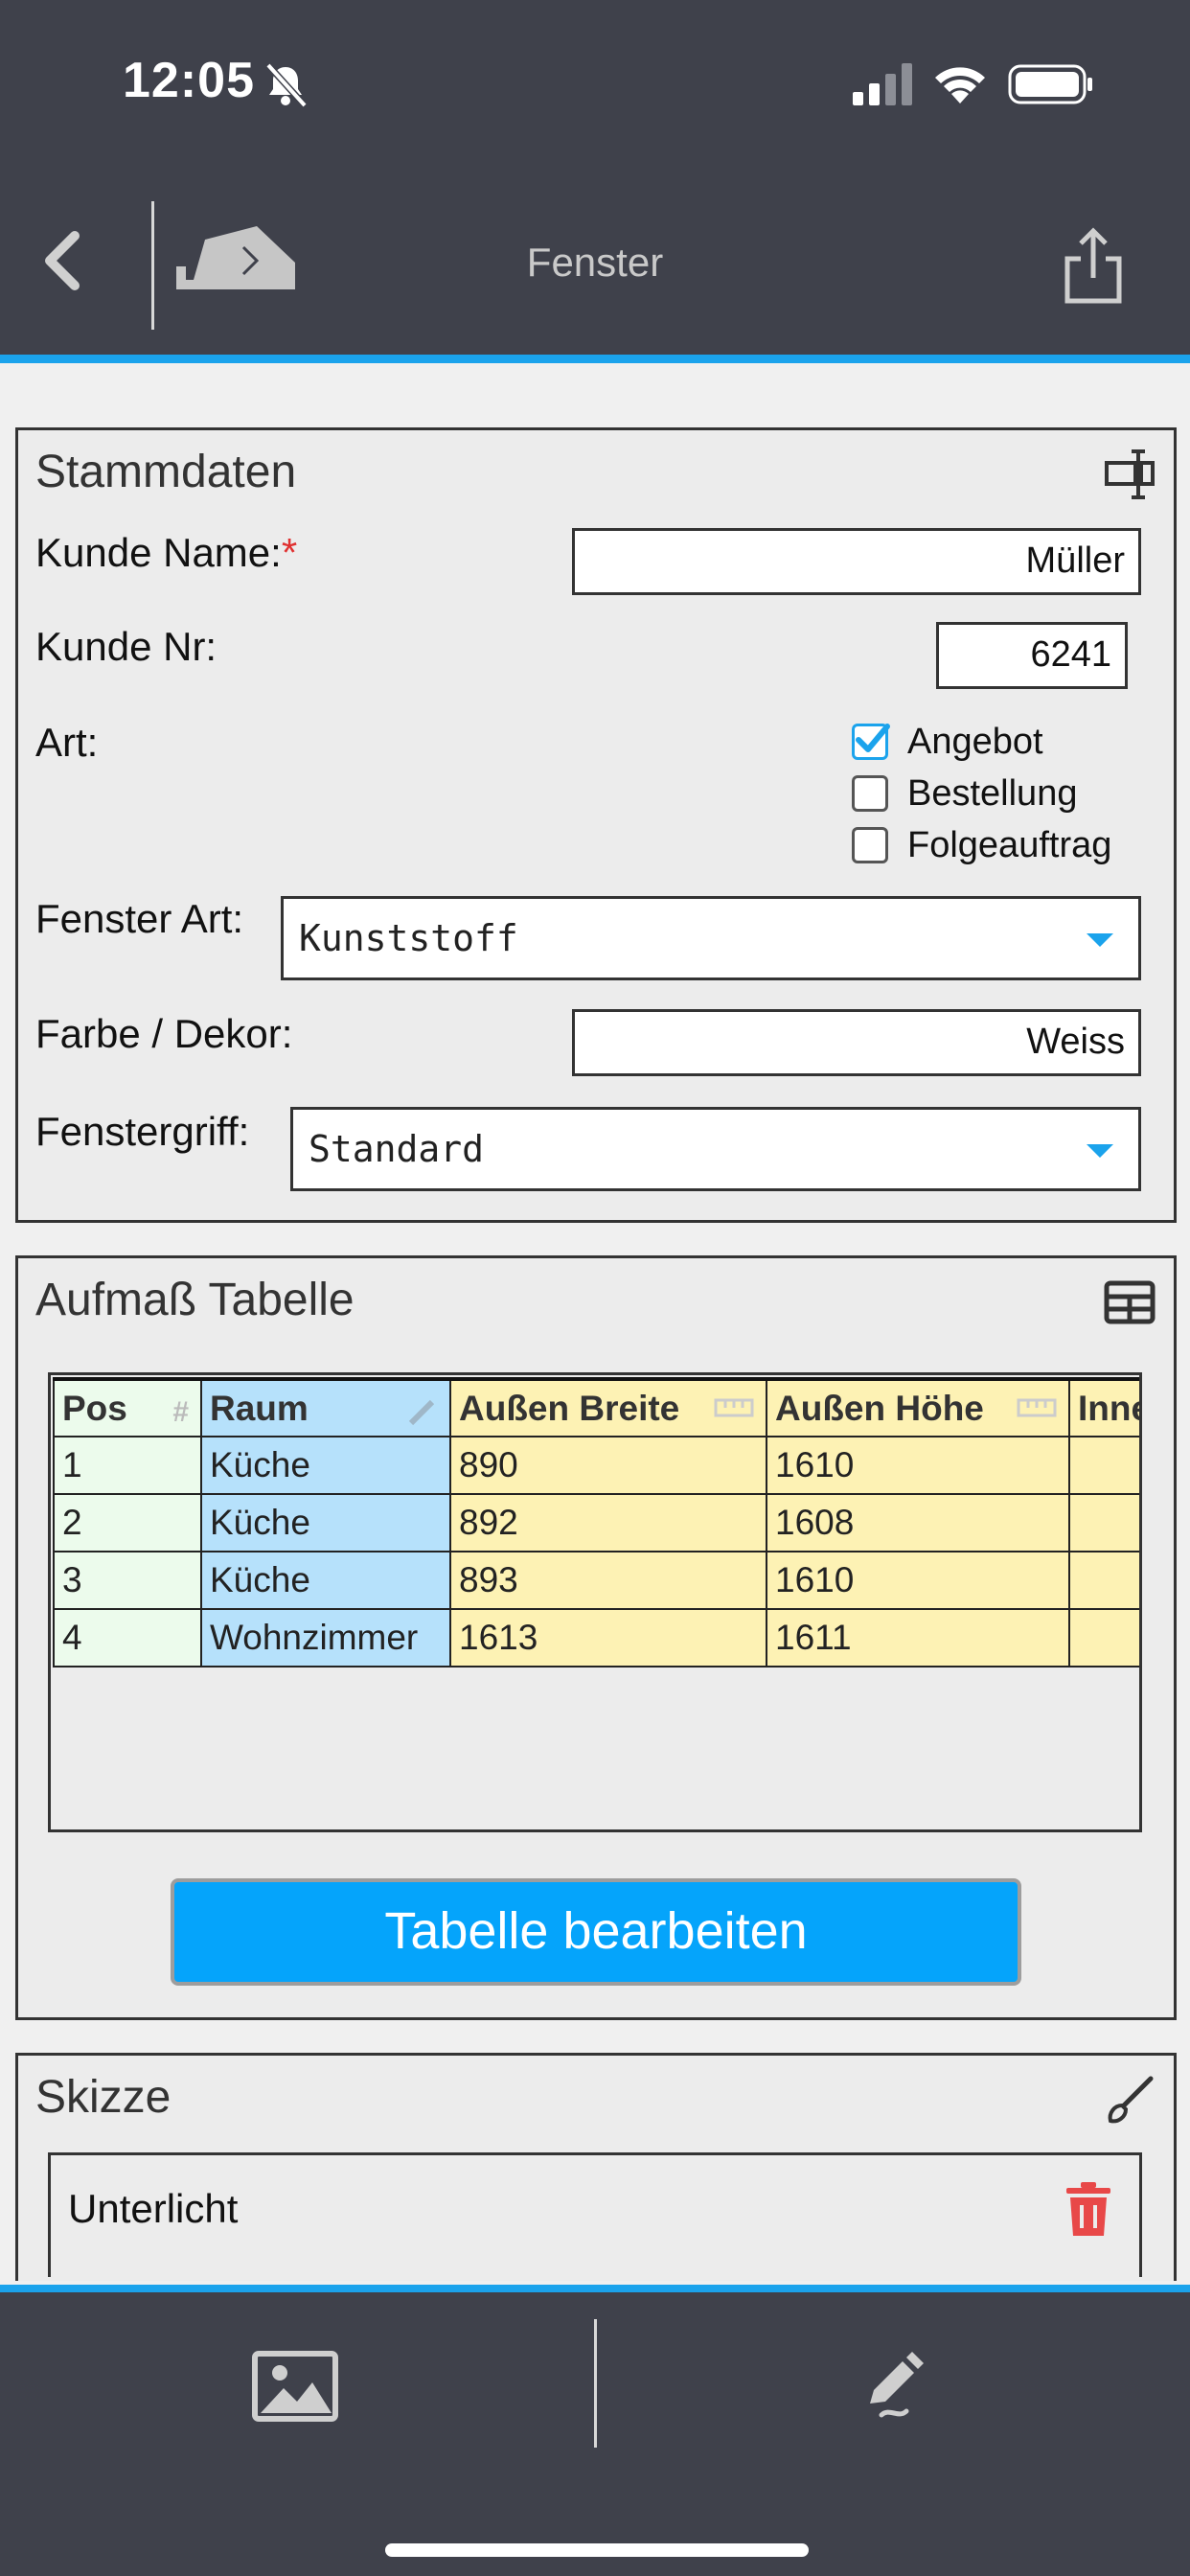 This screenshot has height=2576, width=1190. Describe the element at coordinates (128, 1408) in the screenshot. I see `column-header-pos: Pos #` at that location.